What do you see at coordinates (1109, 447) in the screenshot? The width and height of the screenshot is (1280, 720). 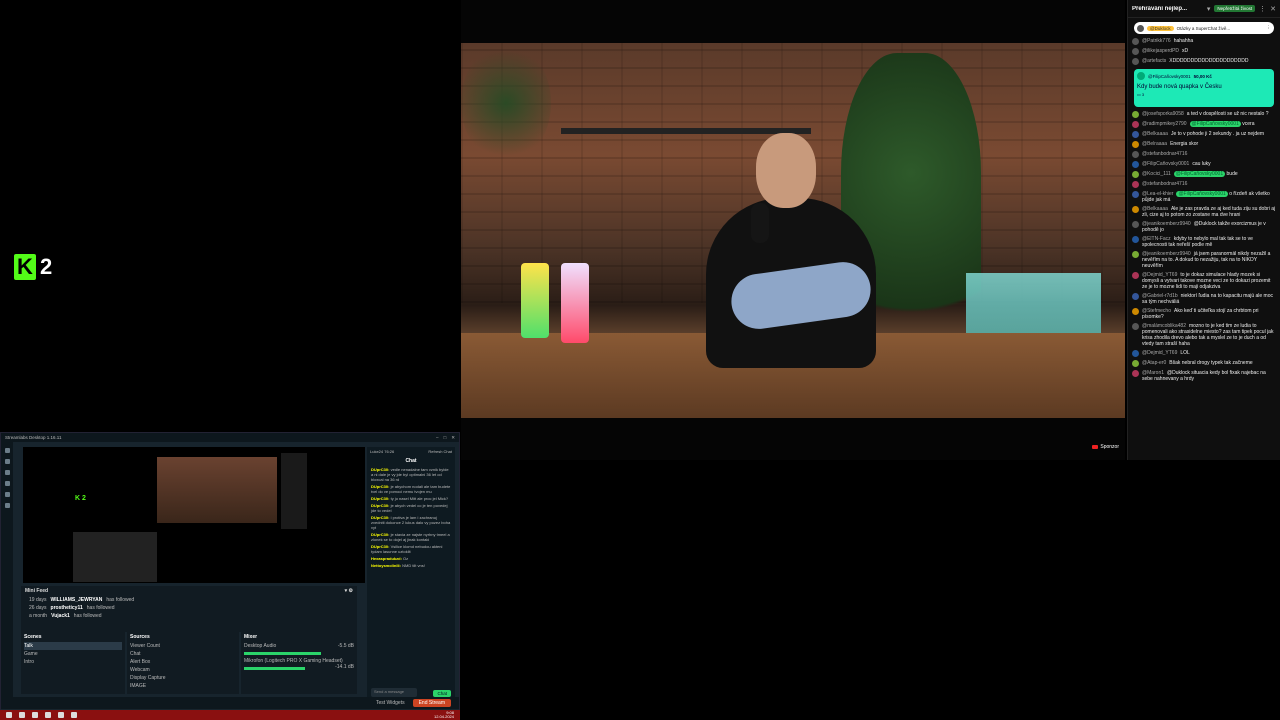 I see `badge-label: Sponzor` at bounding box center [1109, 447].